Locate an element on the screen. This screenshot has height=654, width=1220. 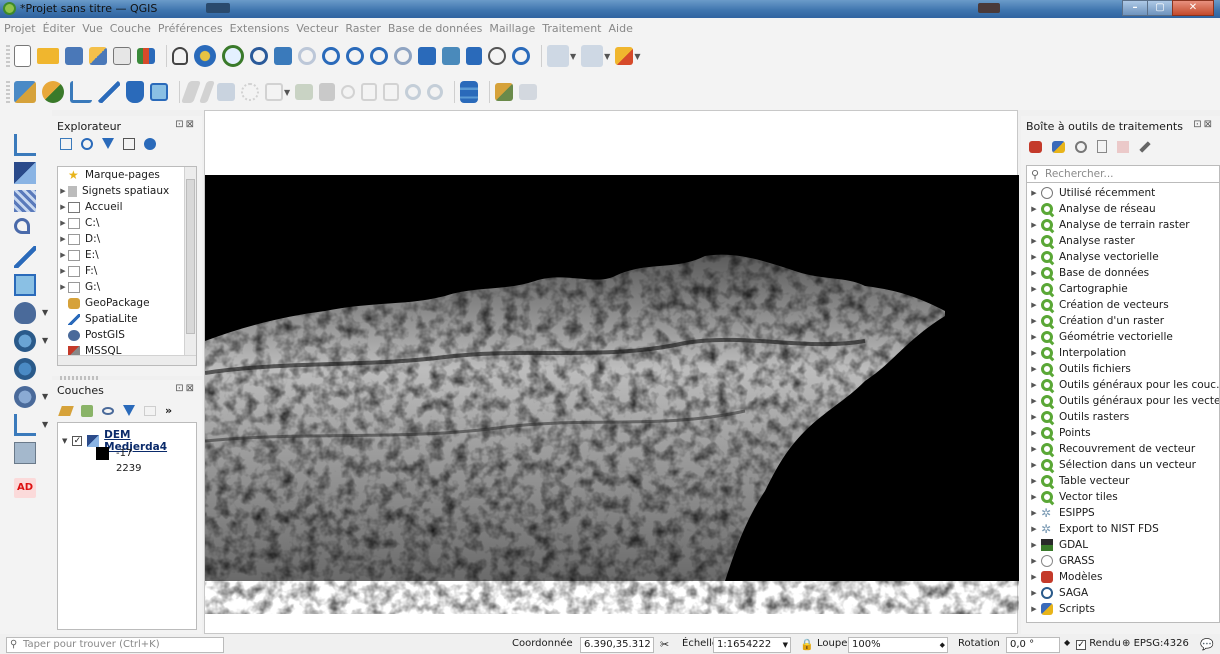
messages-icon: 💬 is located at coordinates (1207, 644).